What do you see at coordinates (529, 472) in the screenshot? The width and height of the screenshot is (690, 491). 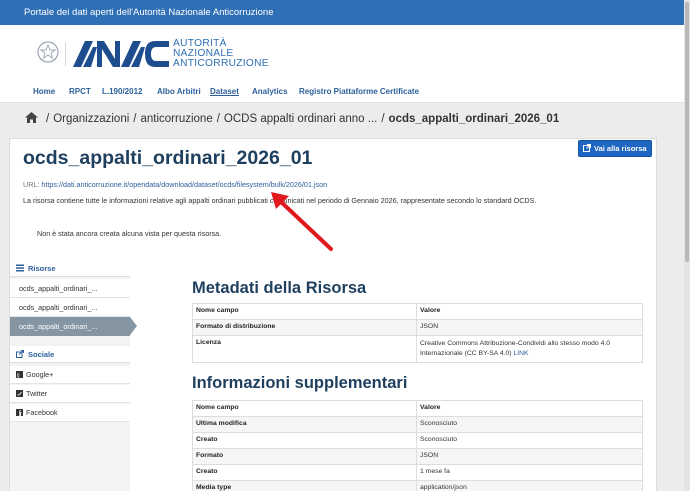 I see `value-cell: 1 mese fa` at bounding box center [529, 472].